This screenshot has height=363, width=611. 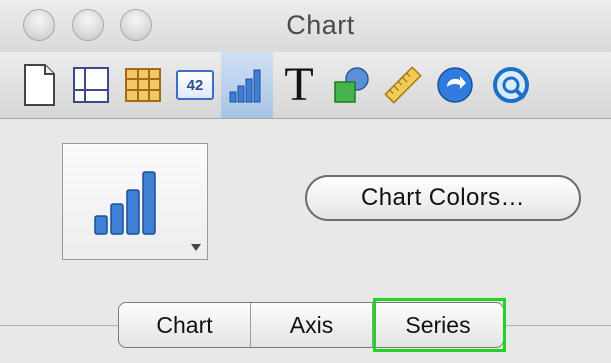 I want to click on toolbar-text: T, so click(x=299, y=85).